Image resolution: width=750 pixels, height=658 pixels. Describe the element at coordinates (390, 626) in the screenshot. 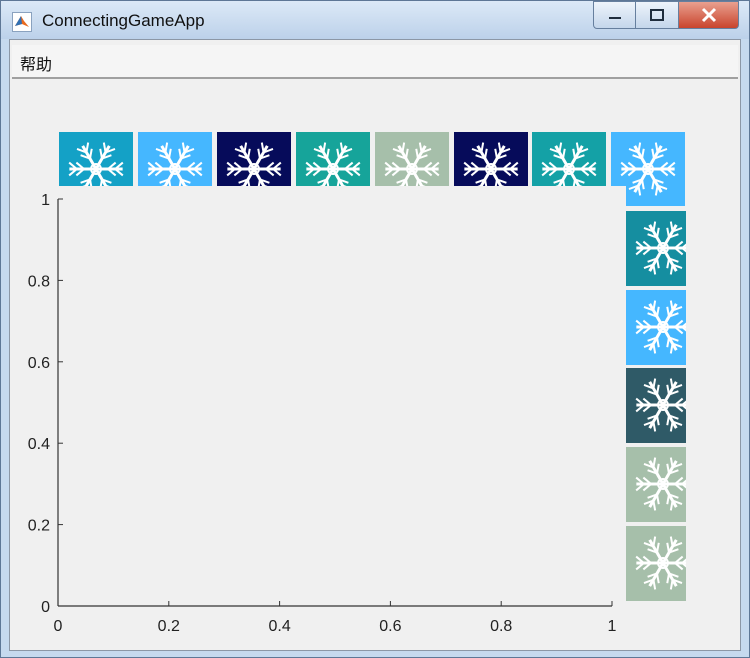

I see `x-tick-label: 0.6` at that location.